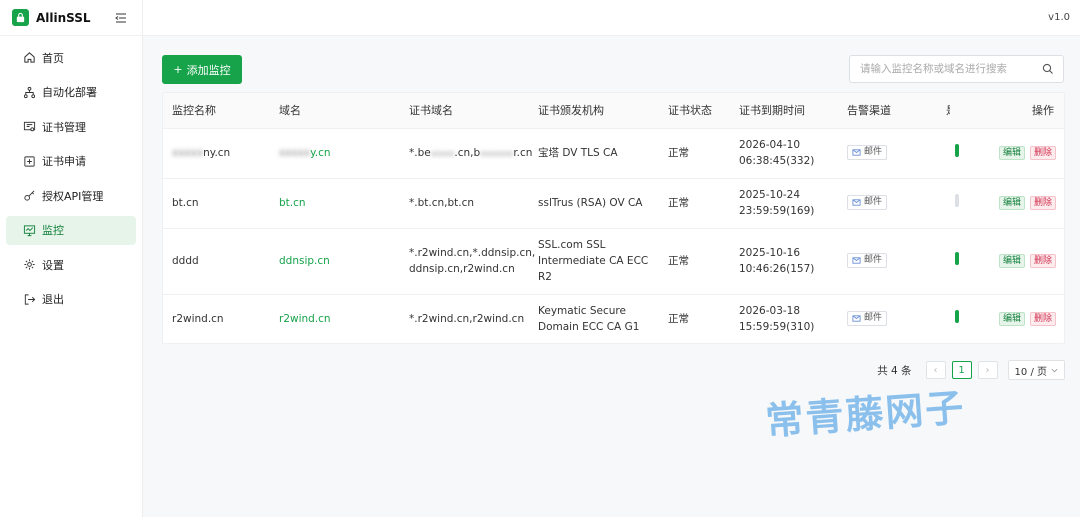 This screenshot has width=1080, height=517. What do you see at coordinates (71, 179) in the screenshot?
I see `sidebar-nav: 首页 自动化部署 证书管理 证书申请 授权API管理 监控 设置 退出` at bounding box center [71, 179].